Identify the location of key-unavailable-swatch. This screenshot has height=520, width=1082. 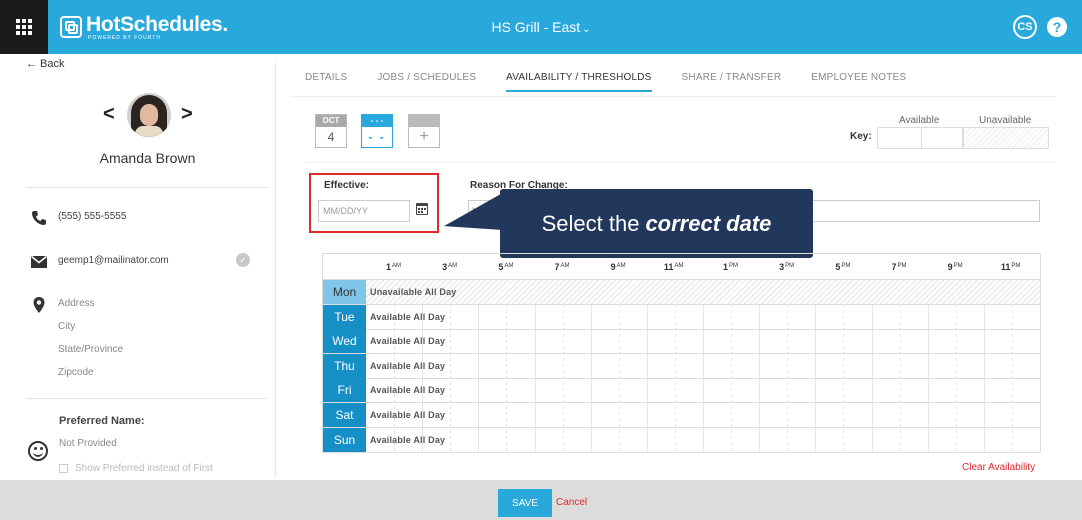
(1006, 138).